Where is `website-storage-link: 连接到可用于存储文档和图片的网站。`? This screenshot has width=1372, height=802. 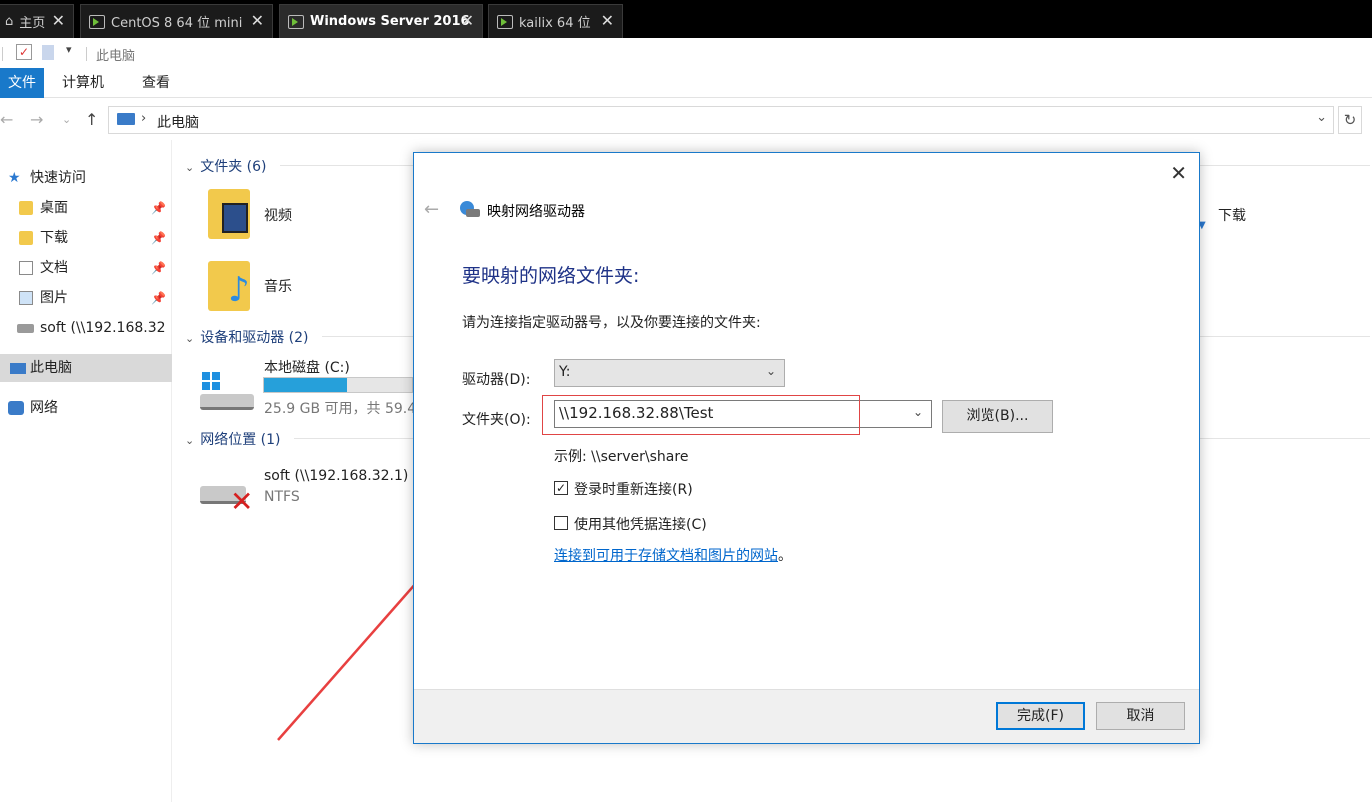 website-storage-link: 连接到可用于存储文档和图片的网站。 is located at coordinates (673, 555).